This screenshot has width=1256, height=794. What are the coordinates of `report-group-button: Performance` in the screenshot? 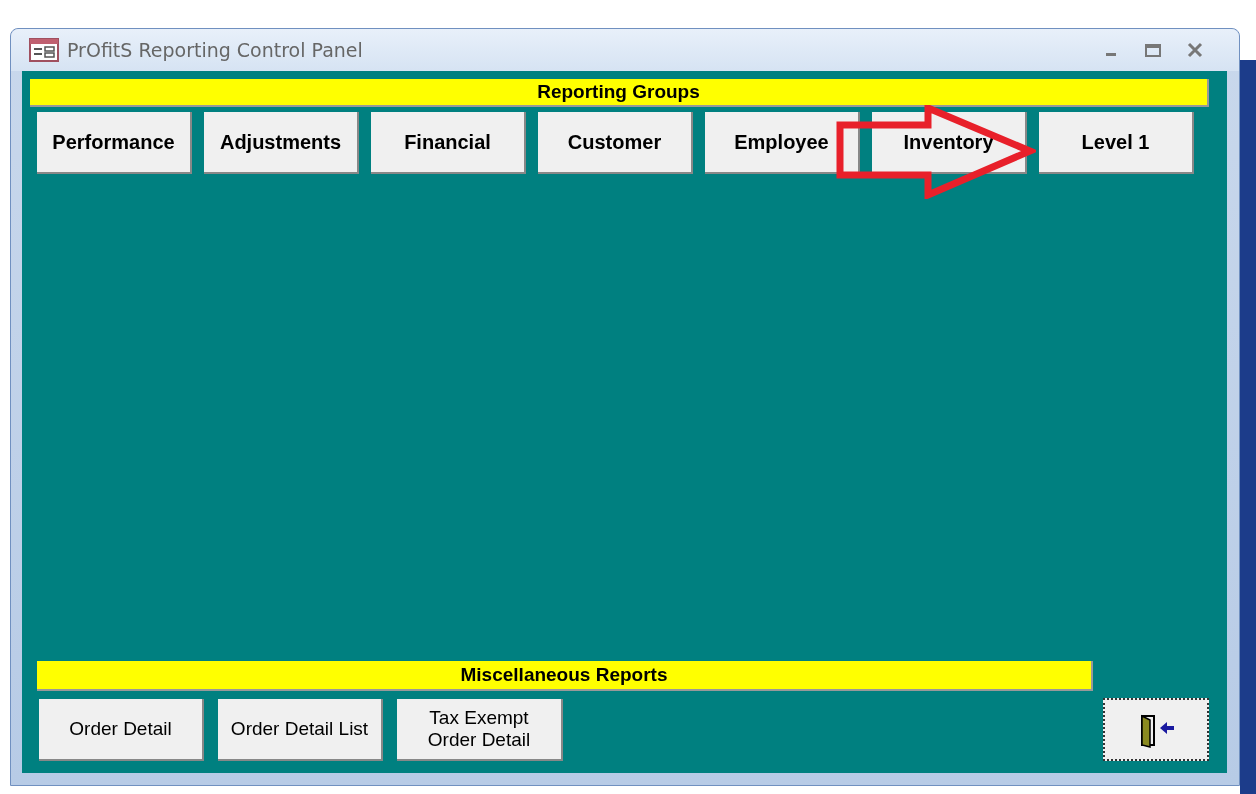 It's located at (114, 143).